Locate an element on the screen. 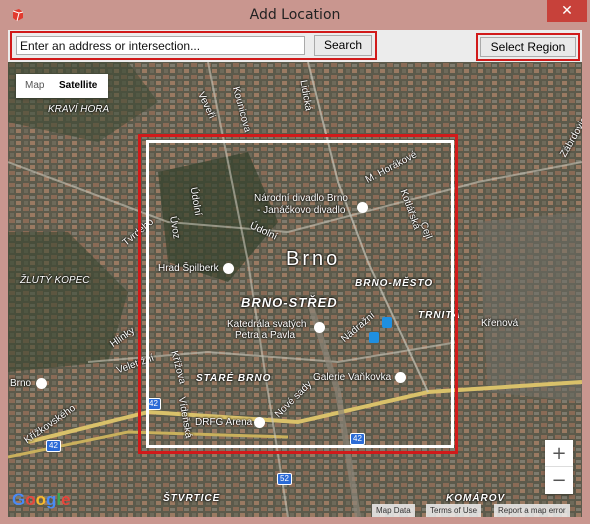 Image resolution: width=590 pixels, height=524 pixels. zoom-control: + − is located at coordinates (559, 467).